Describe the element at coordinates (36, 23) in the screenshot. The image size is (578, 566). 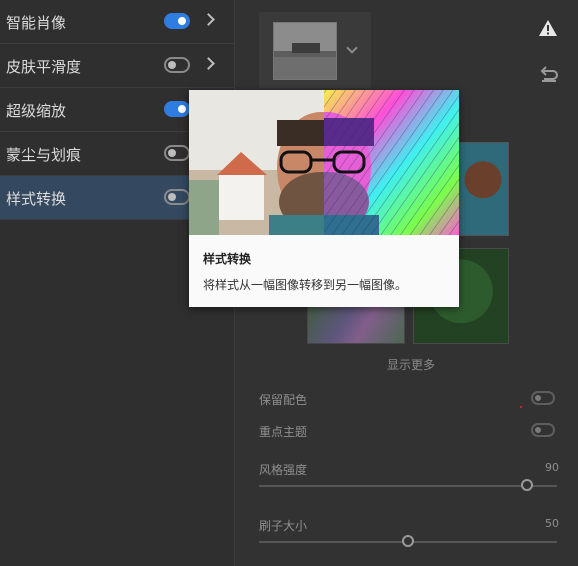
I see `filter-label: 智能肖像` at that location.